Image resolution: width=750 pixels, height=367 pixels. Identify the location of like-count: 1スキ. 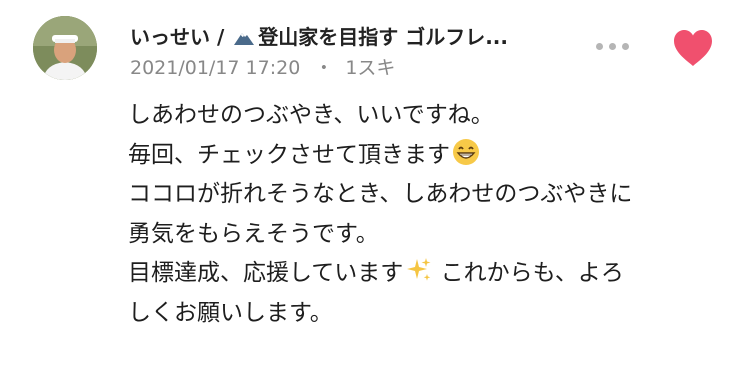
(370, 68).